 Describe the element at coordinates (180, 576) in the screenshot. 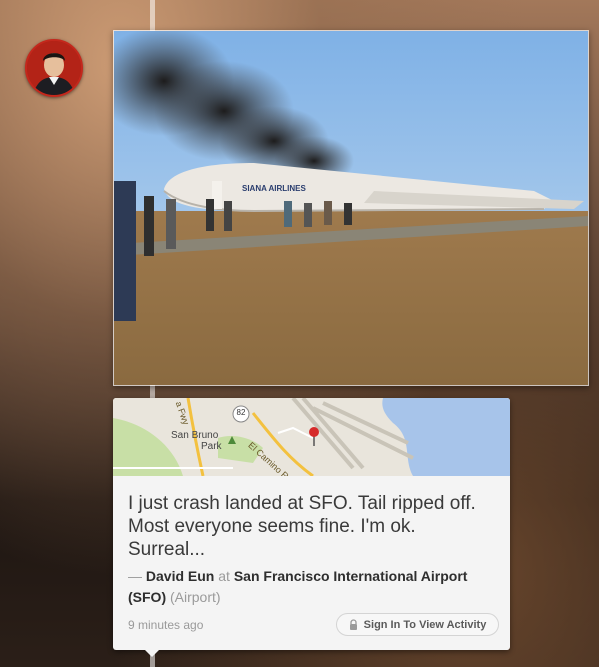

I see `author-name-link: David Eun` at that location.